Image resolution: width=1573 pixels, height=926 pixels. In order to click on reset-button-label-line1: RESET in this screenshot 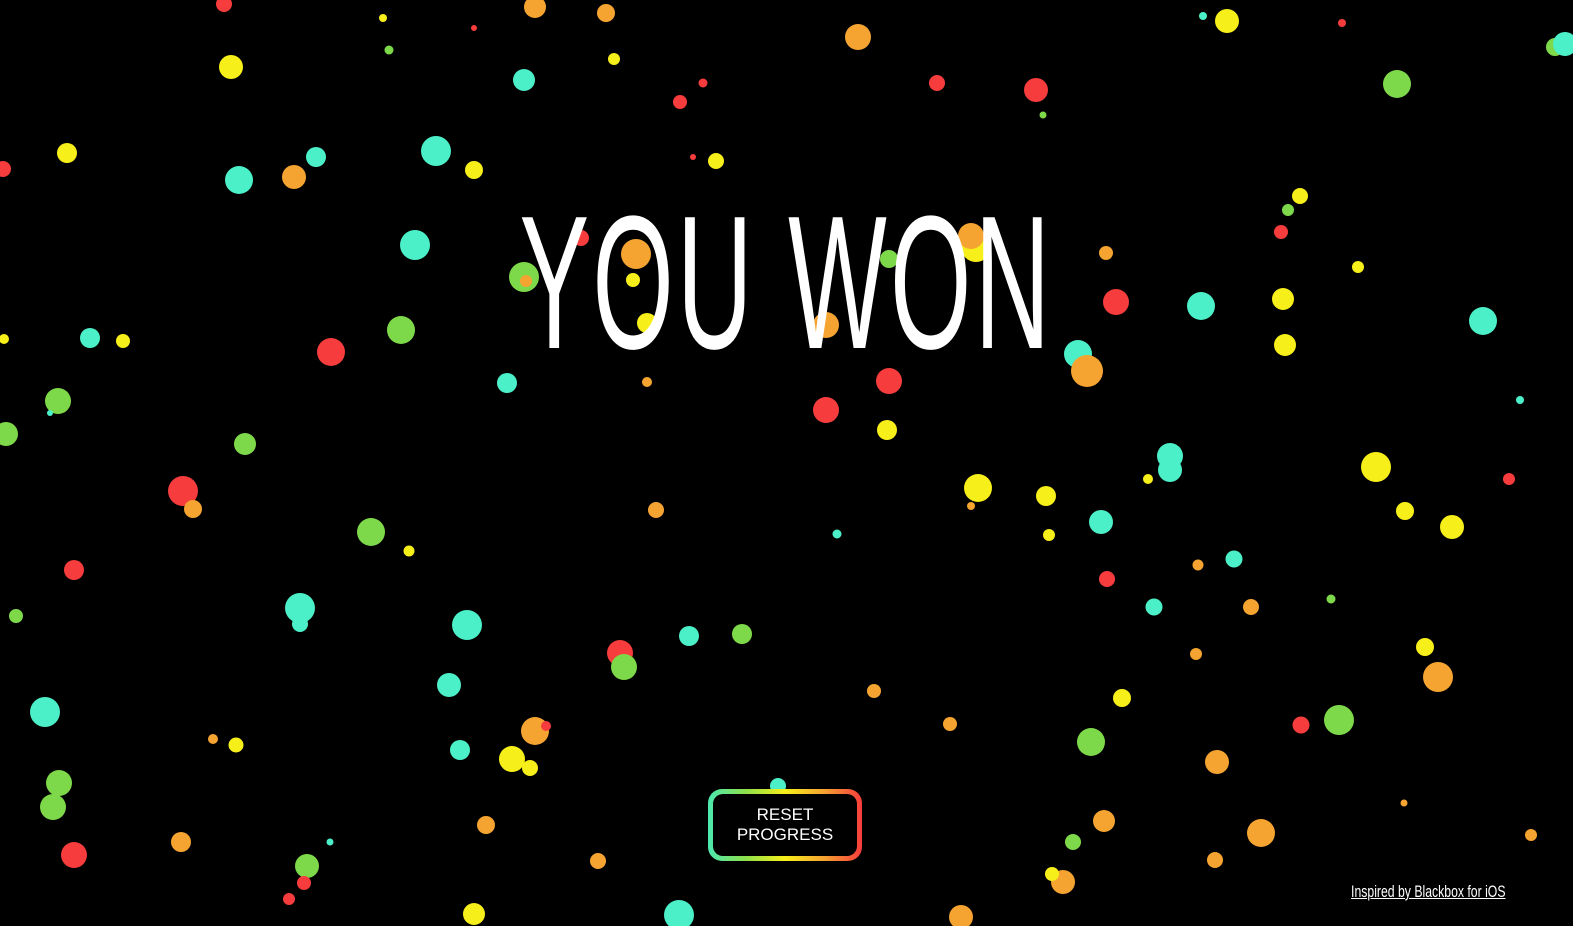, I will do `click(785, 814)`.